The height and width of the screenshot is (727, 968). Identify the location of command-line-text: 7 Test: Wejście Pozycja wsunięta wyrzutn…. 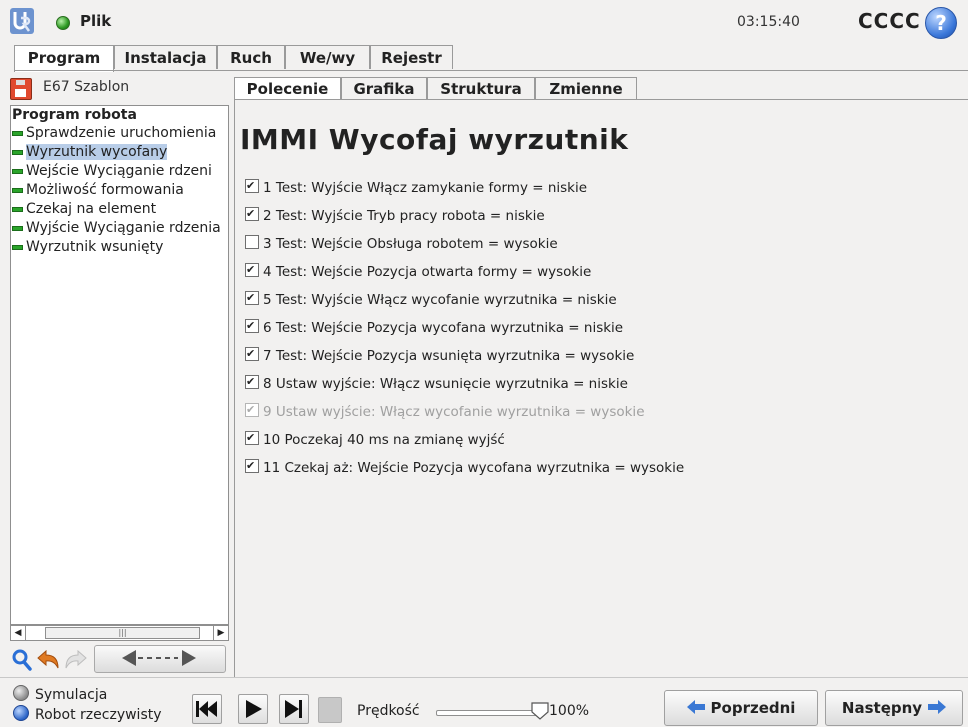
(449, 356).